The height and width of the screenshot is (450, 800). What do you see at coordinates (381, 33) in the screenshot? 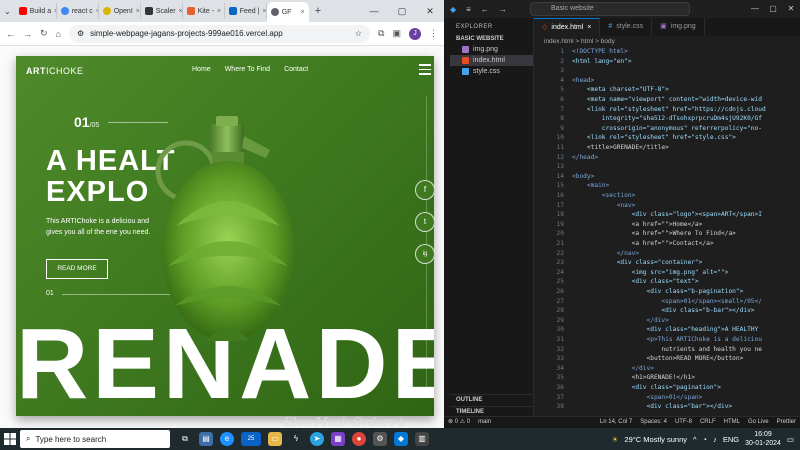
I see `extensions-icon: ⧉` at bounding box center [381, 33].